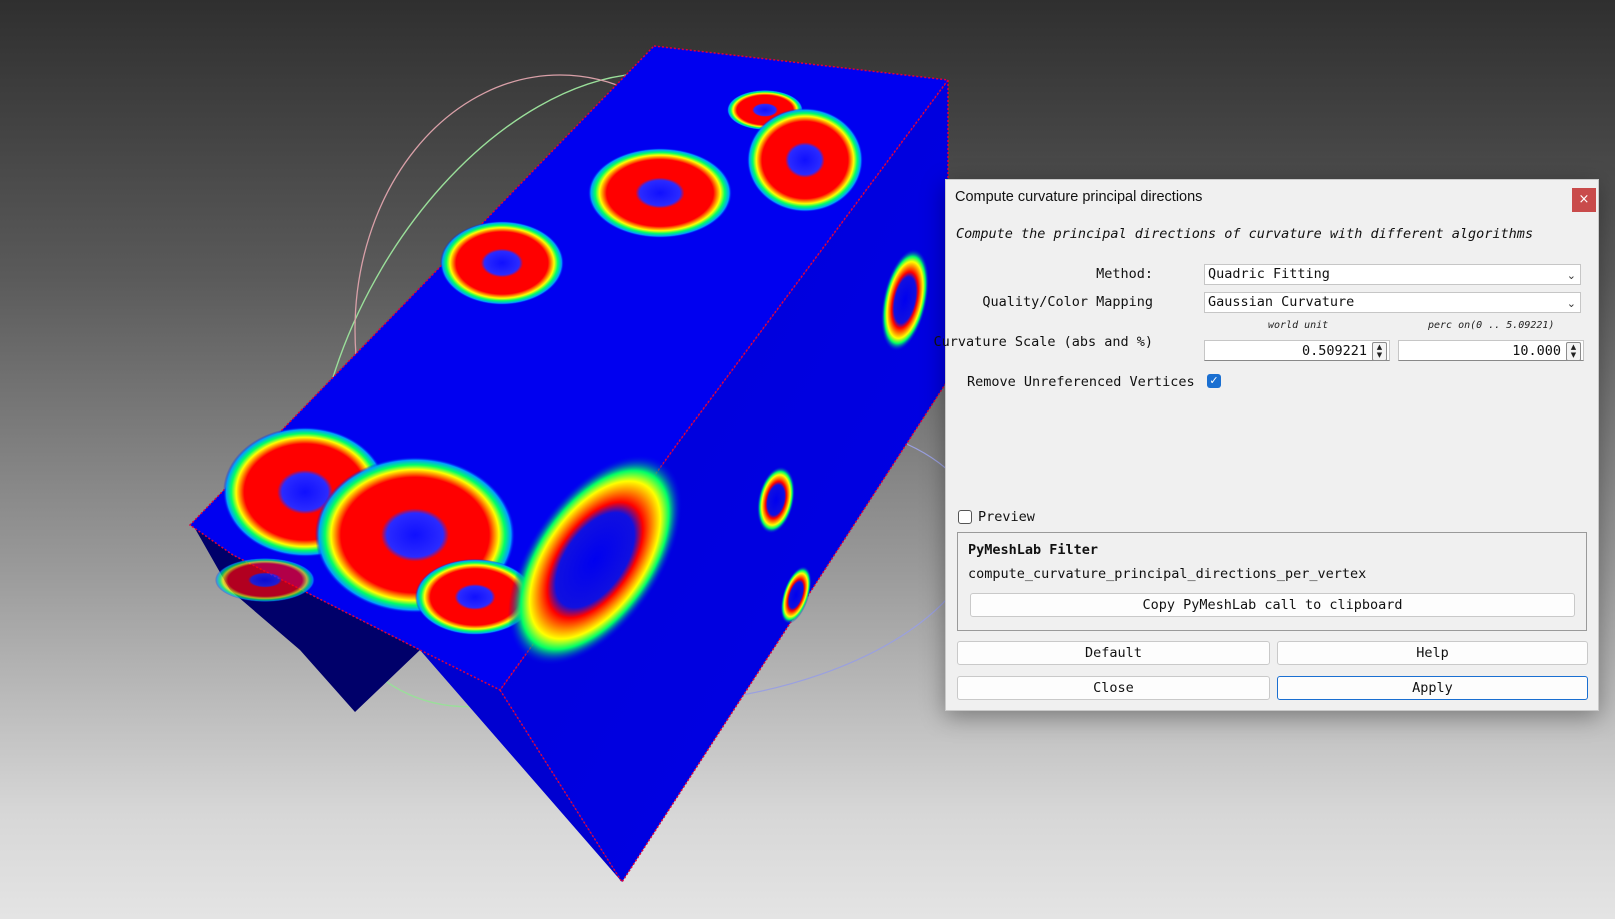  Describe the element at coordinates (1079, 197) in the screenshot. I see `dialog-title: Compute curvature principal directions` at that location.